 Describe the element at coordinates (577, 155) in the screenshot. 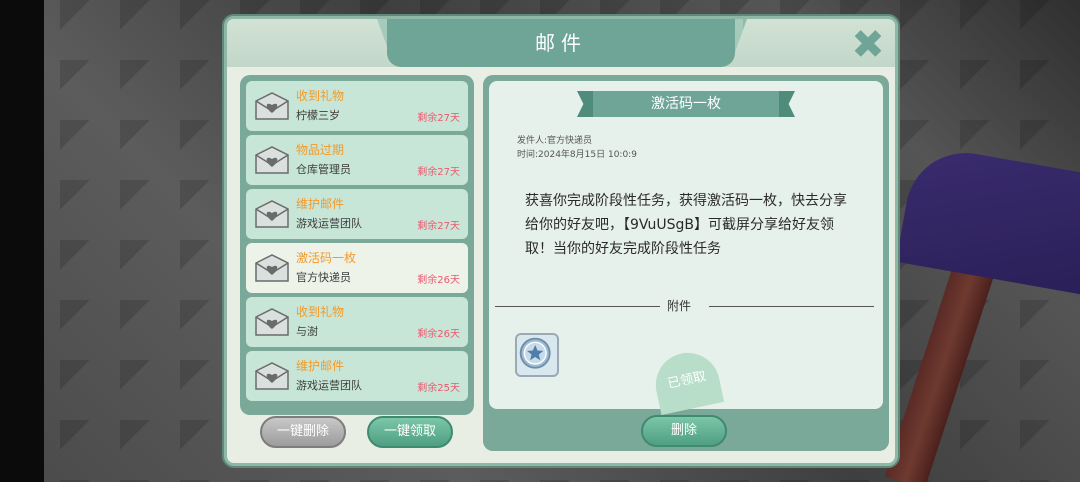

I see `mail-time-line: 时间:2024年8月15日 10:0:9` at that location.